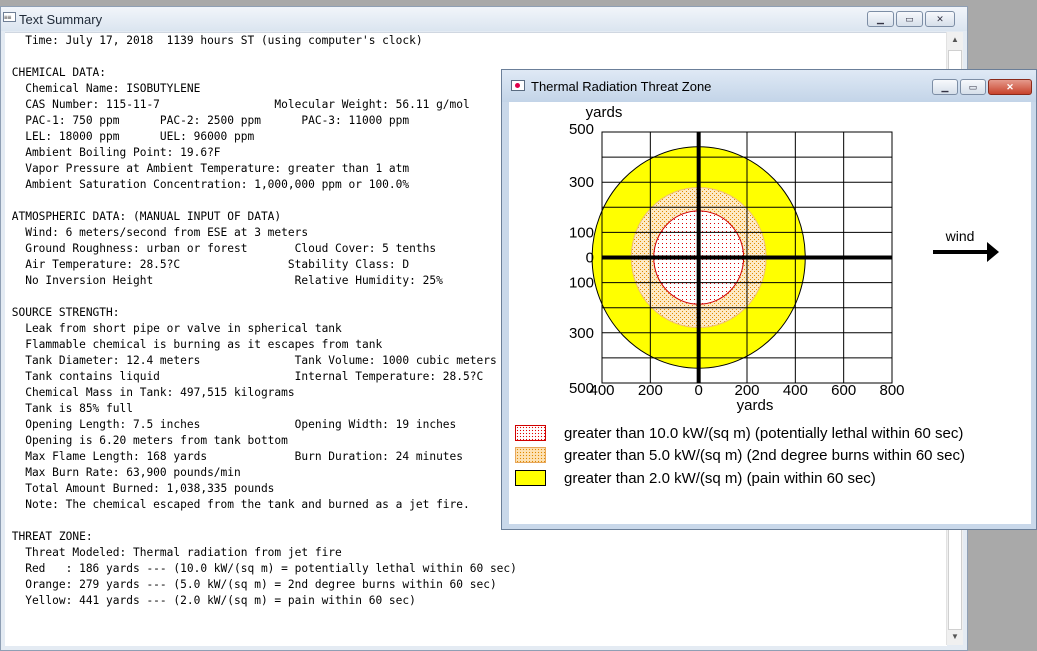  I want to click on threat-zone-window-controls: ▁ ▭ ✕, so click(982, 87).